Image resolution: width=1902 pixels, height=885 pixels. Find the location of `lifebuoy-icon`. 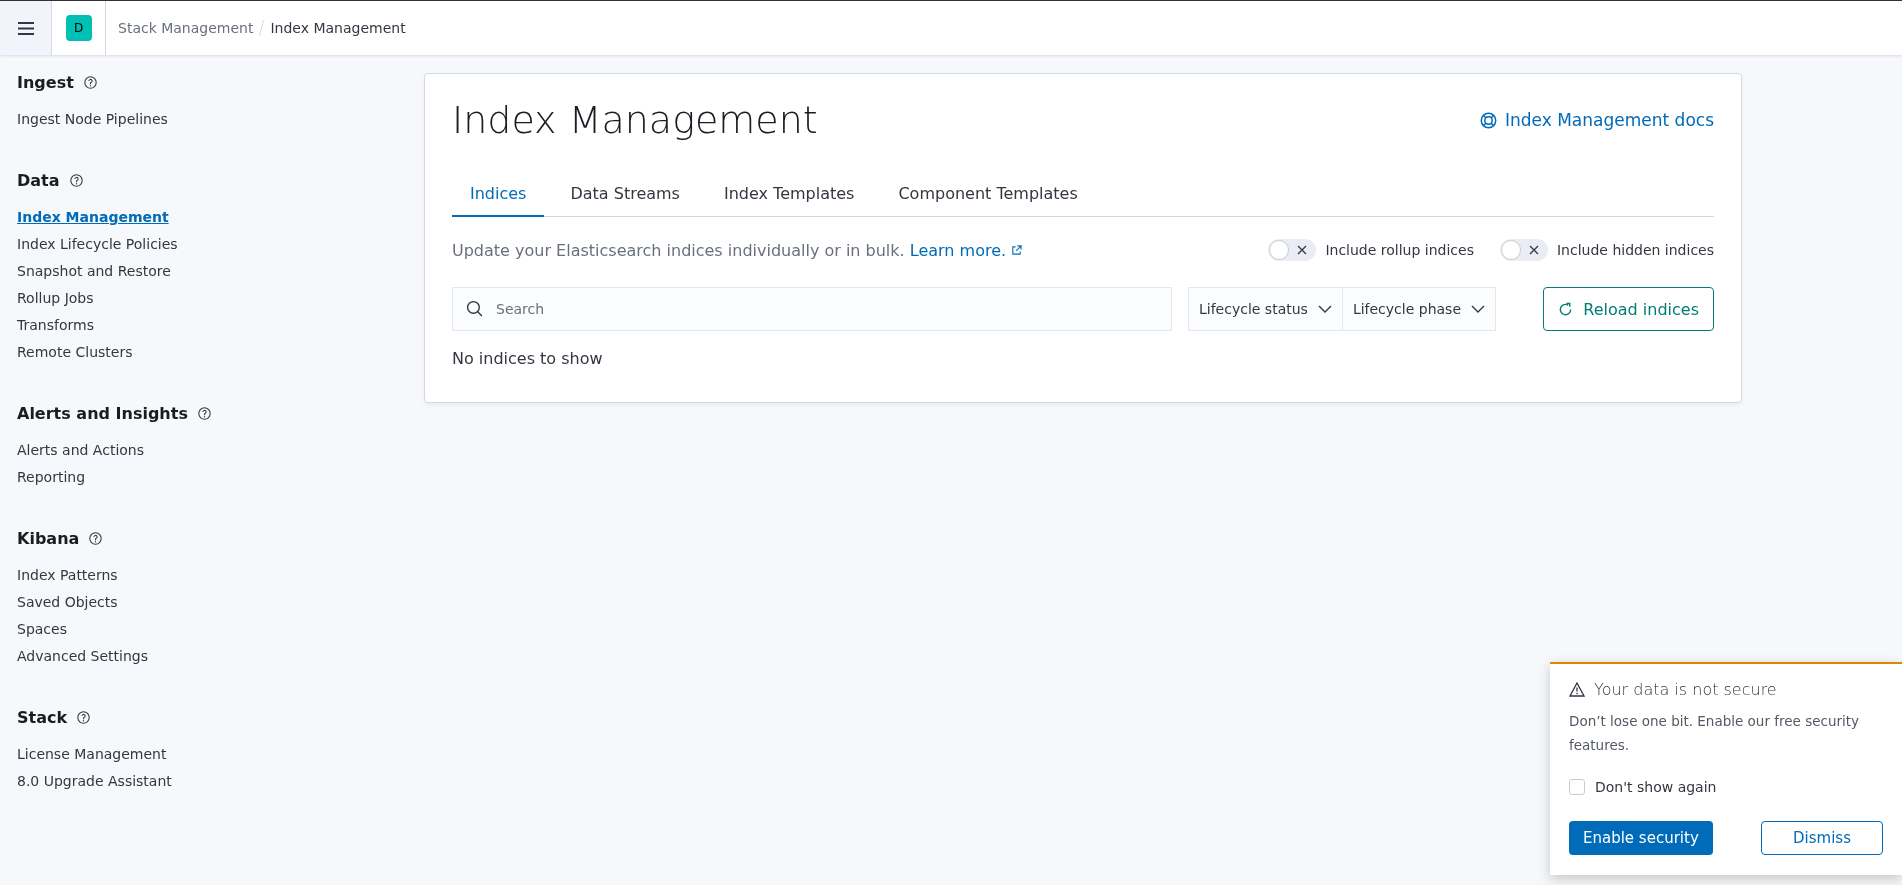

lifebuoy-icon is located at coordinates (1488, 120).